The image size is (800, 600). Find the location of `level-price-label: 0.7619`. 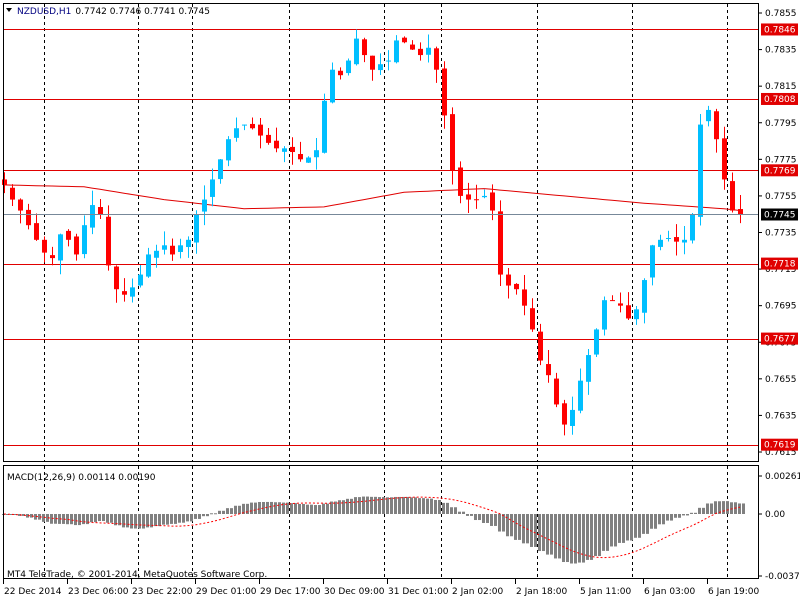

level-price-label: 0.7619 is located at coordinates (780, 446).